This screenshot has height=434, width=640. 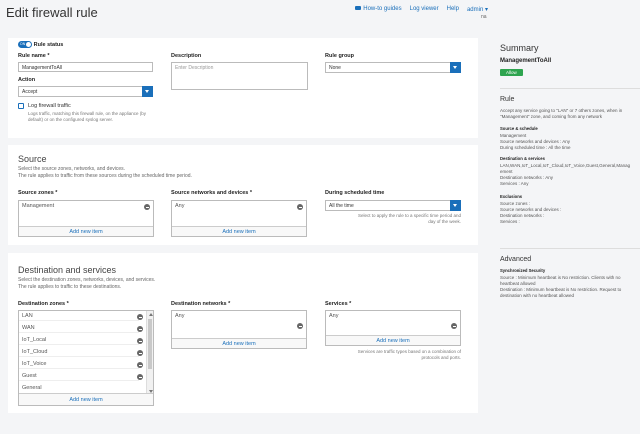 What do you see at coordinates (86, 218) in the screenshot?
I see `source-zones-list: Management Add new item` at bounding box center [86, 218].